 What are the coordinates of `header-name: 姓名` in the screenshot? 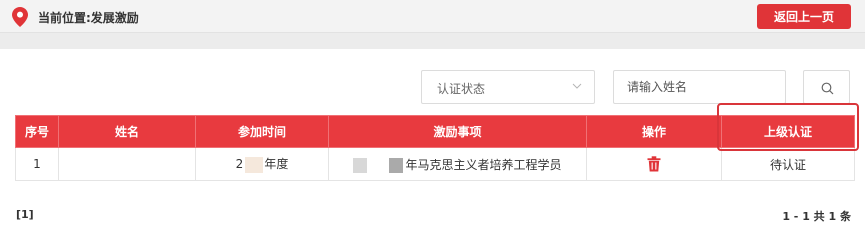 It's located at (127, 131).